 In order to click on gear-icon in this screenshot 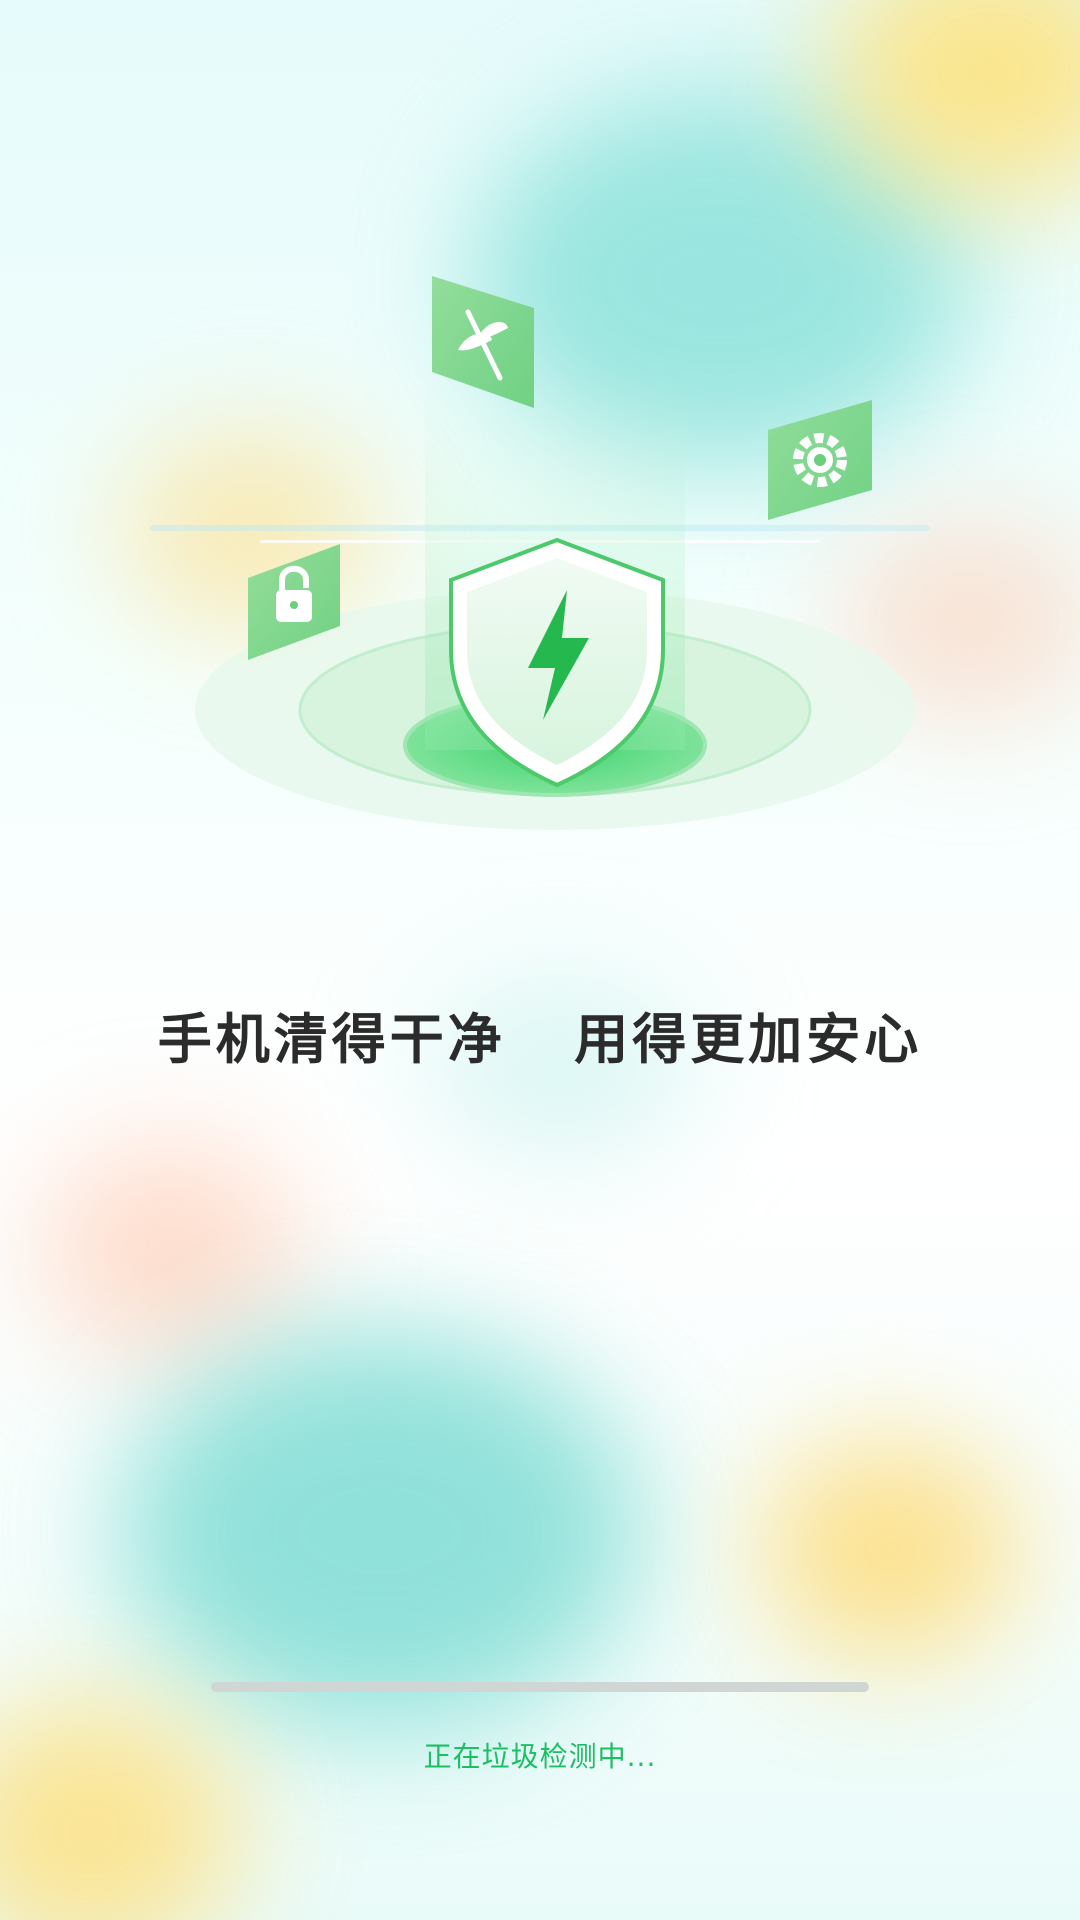, I will do `click(820, 460)`.